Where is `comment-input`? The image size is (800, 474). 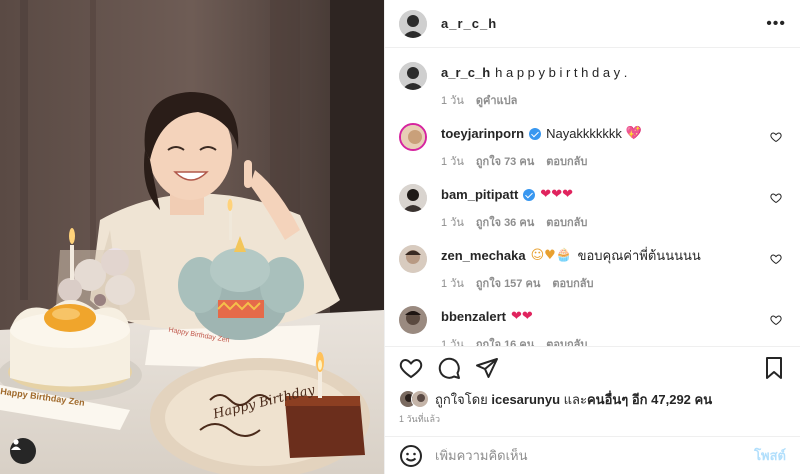
comment-input is located at coordinates (595, 455).